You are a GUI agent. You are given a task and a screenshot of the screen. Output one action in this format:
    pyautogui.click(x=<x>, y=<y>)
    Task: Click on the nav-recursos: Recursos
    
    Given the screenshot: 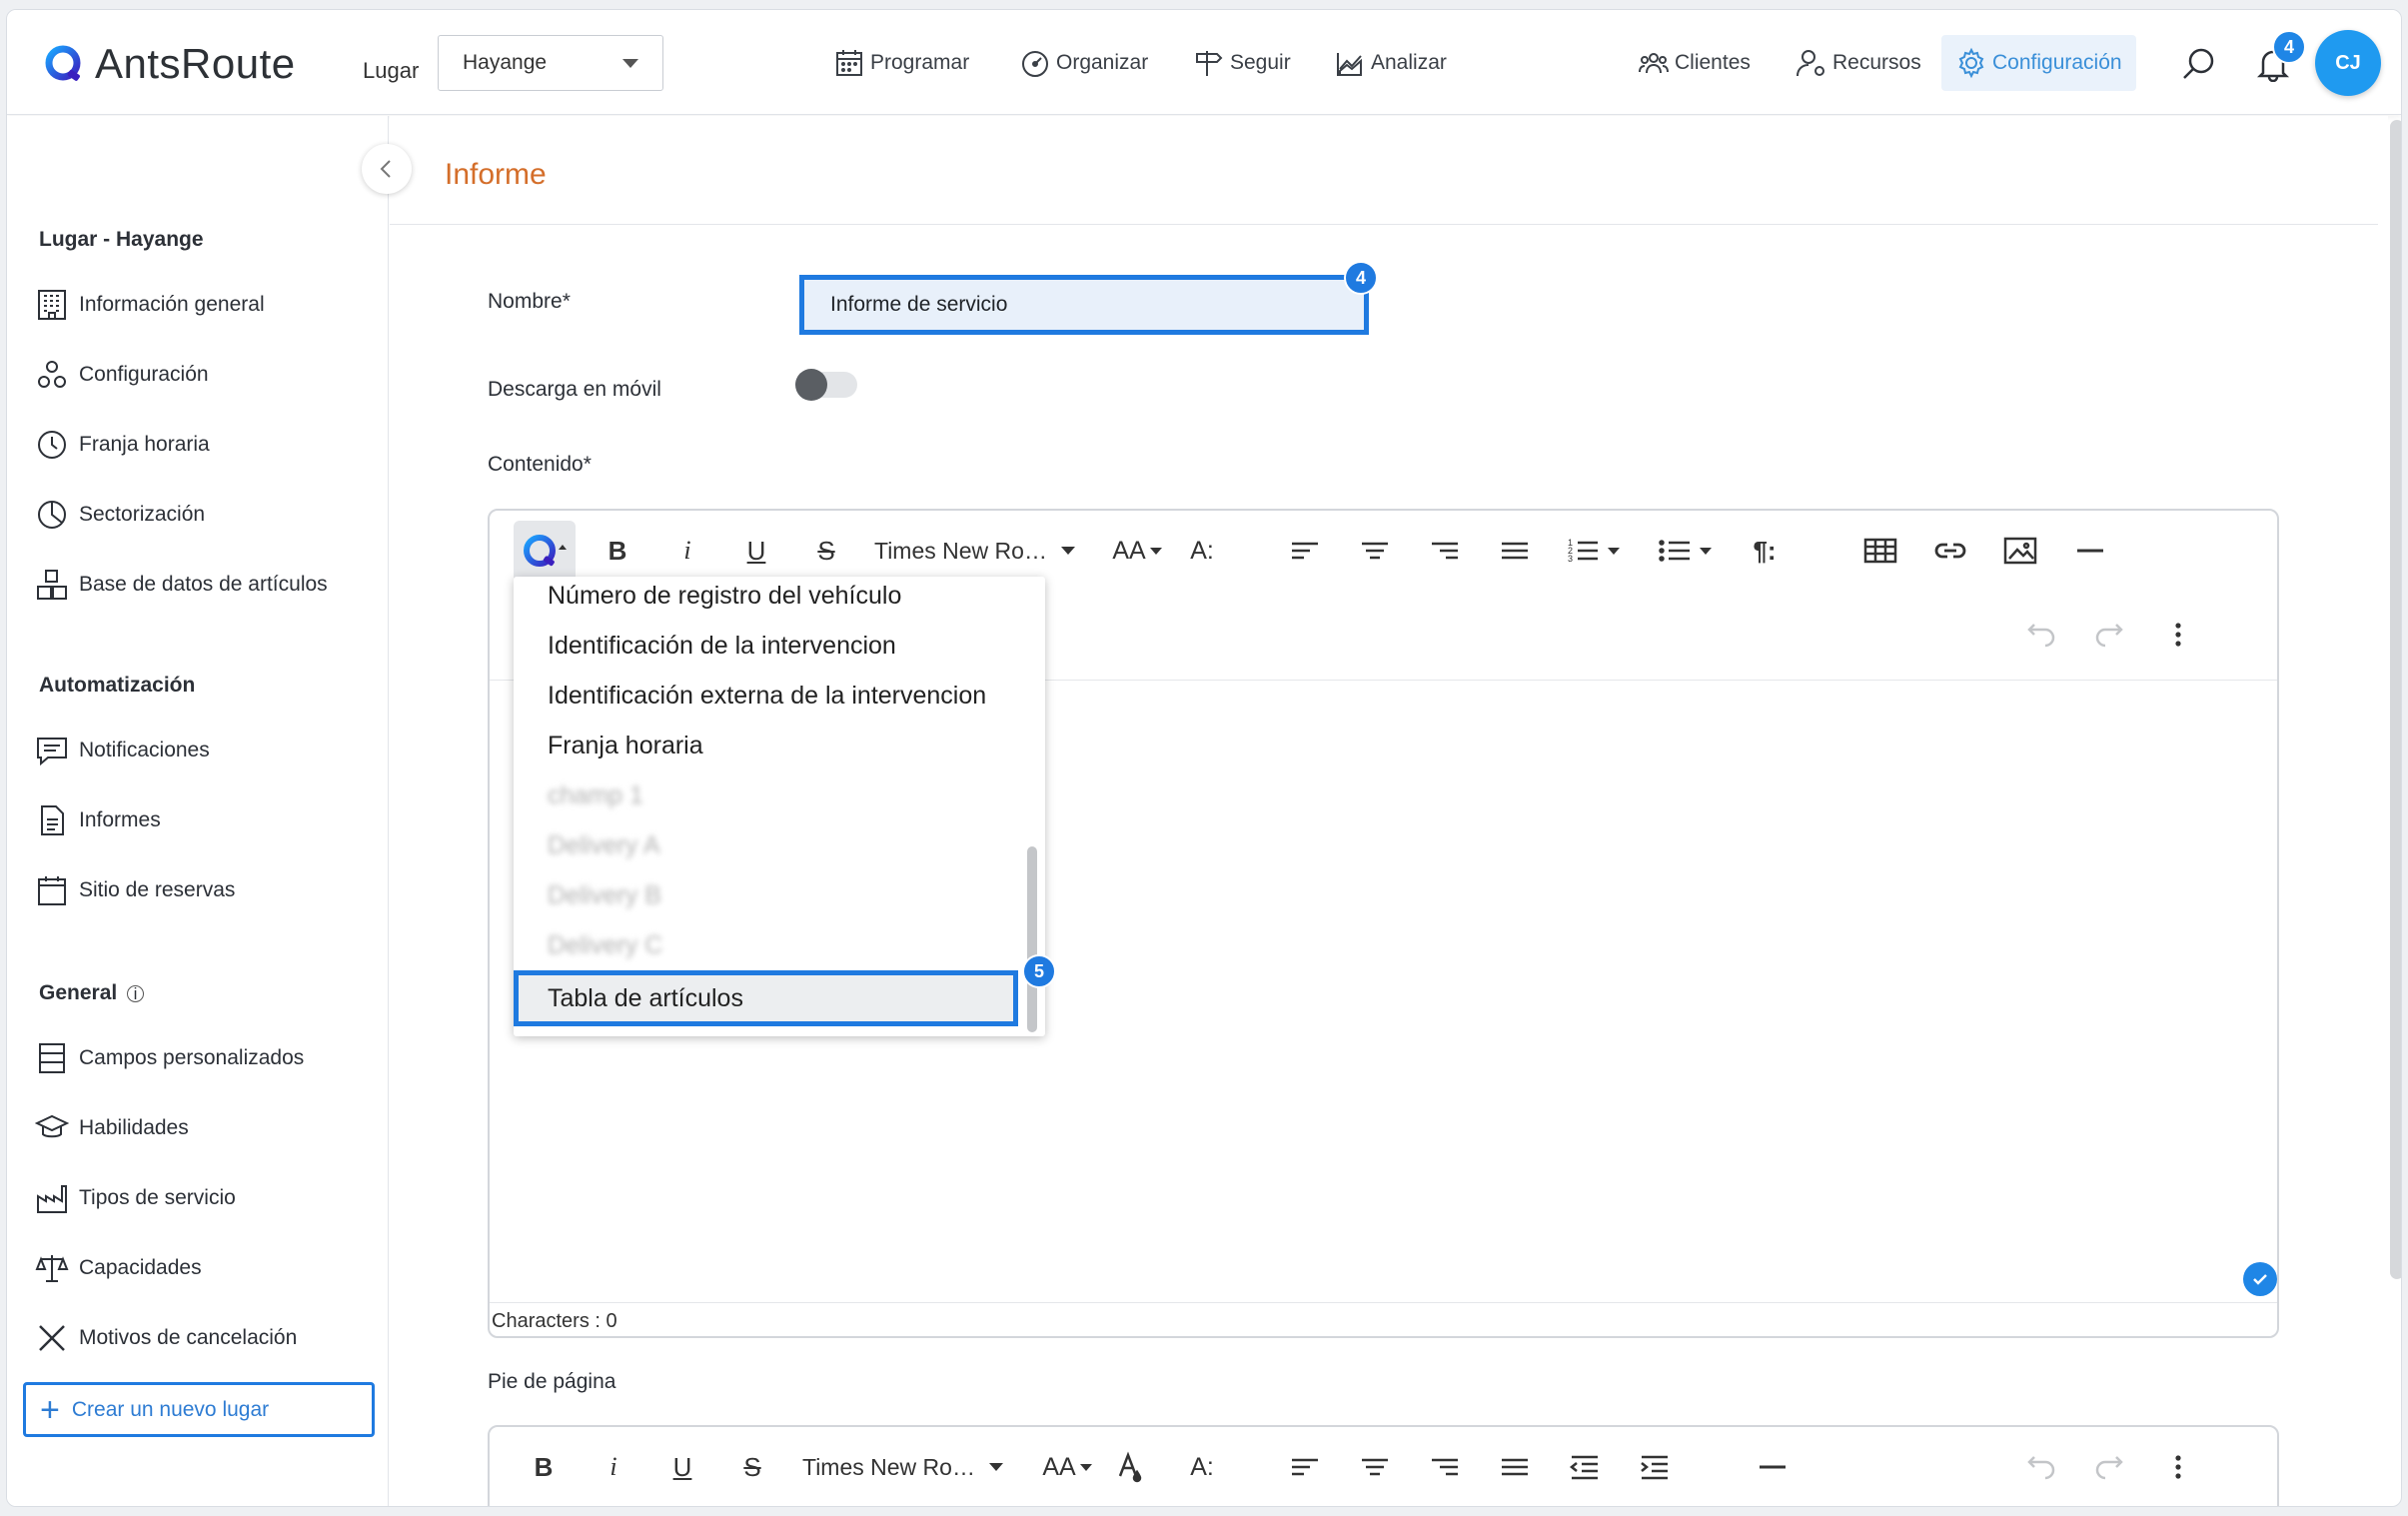 What is the action you would take?
    pyautogui.click(x=1859, y=63)
    